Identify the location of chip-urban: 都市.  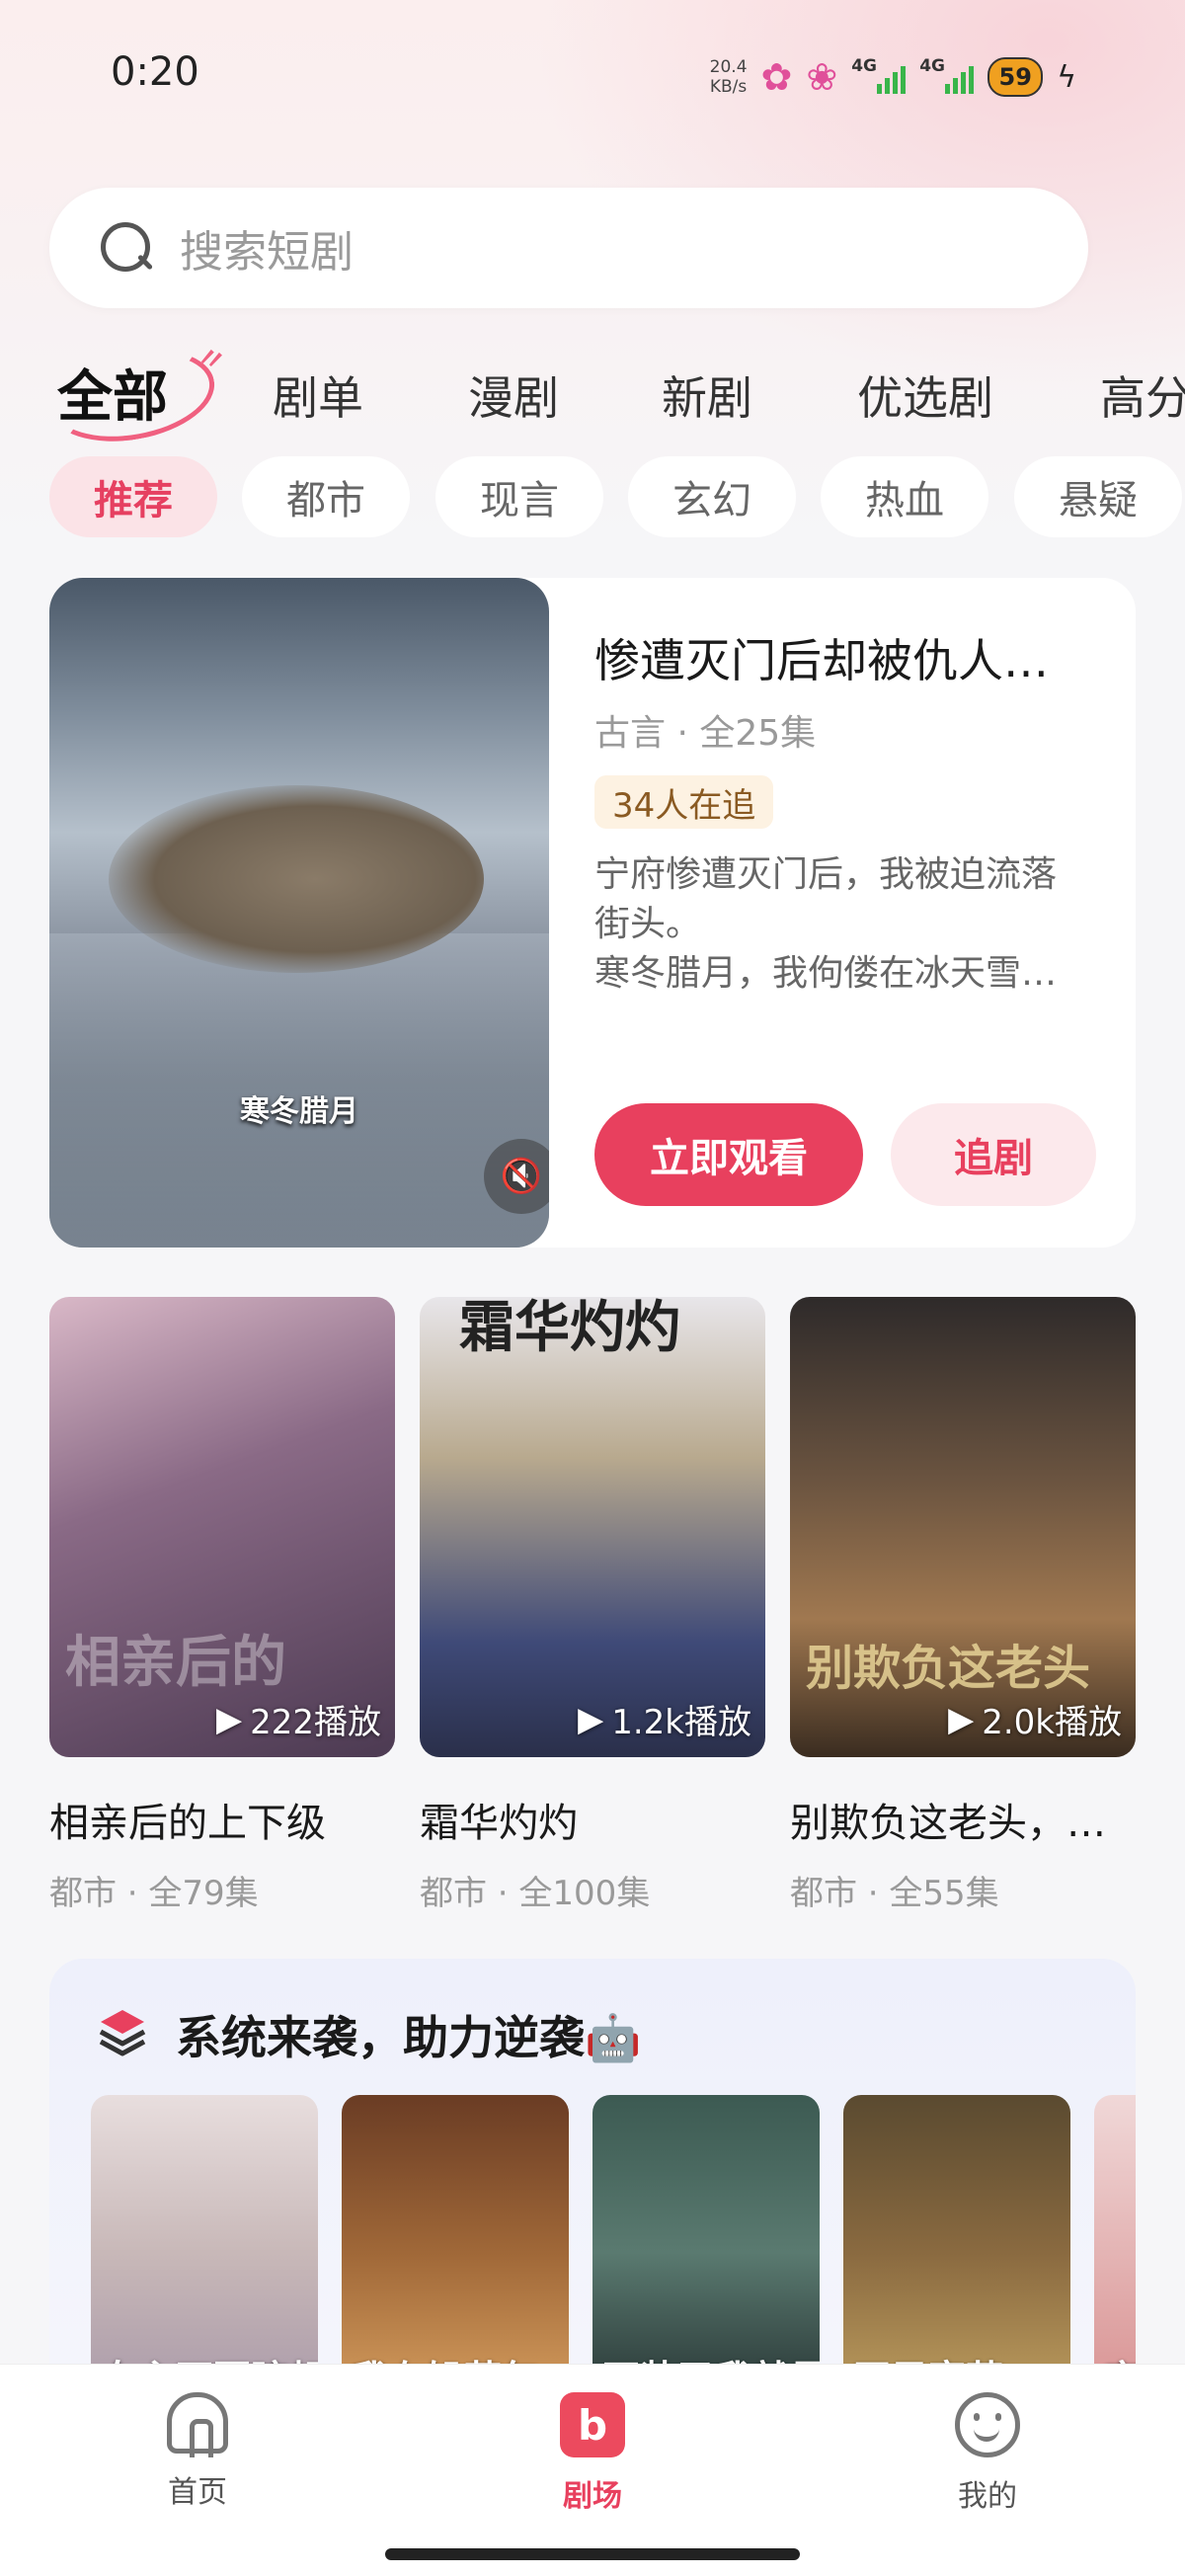
(326, 496).